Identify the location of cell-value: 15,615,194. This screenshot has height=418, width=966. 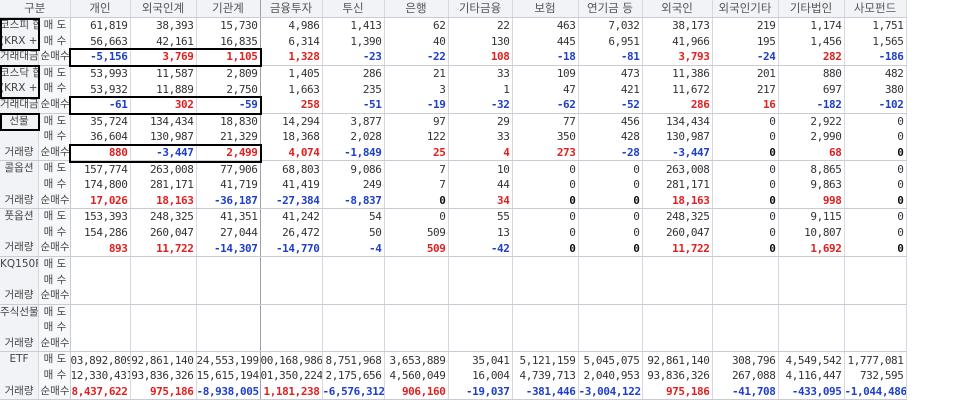
(228, 376).